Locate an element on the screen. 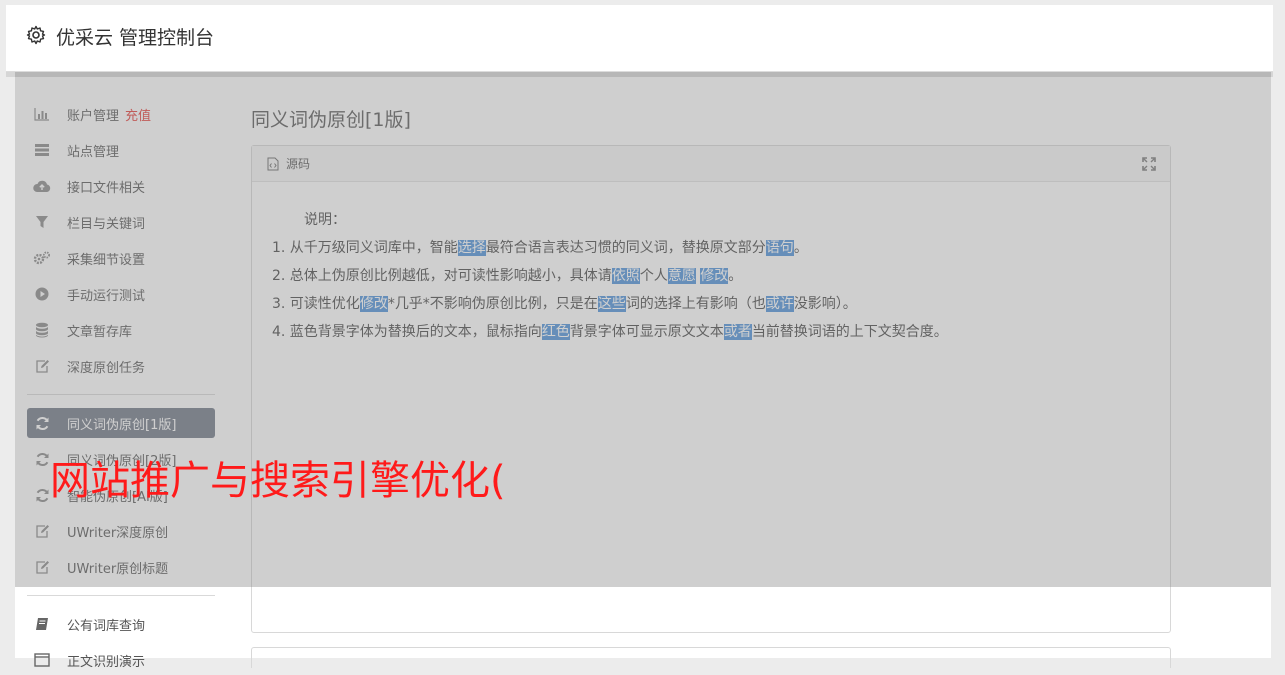 This screenshot has height=675, width=1285. sidebar-item-synonym-v1: 同义词伪原创[1版] is located at coordinates (121, 423).